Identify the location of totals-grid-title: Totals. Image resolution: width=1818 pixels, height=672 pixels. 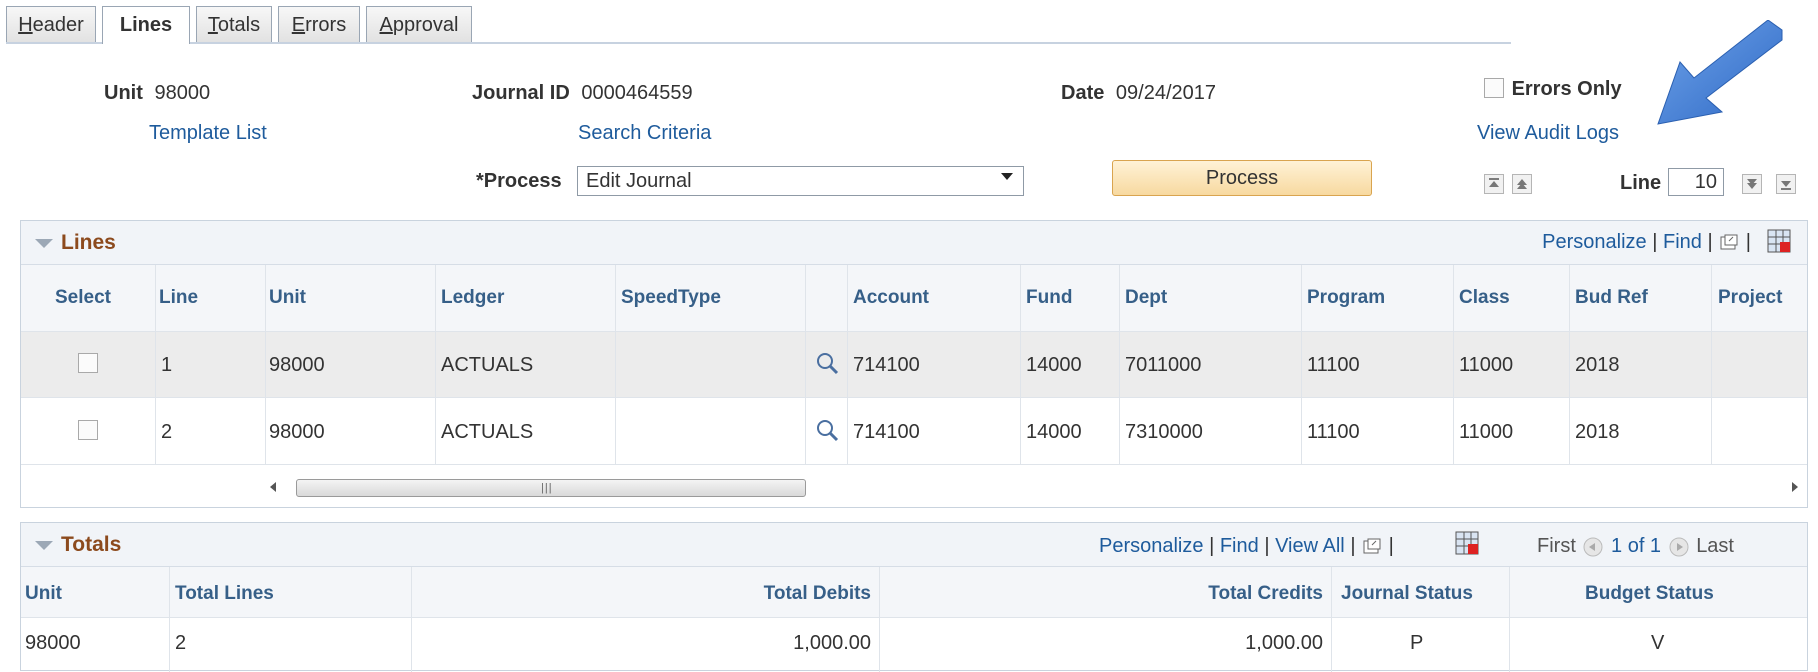
(78, 545).